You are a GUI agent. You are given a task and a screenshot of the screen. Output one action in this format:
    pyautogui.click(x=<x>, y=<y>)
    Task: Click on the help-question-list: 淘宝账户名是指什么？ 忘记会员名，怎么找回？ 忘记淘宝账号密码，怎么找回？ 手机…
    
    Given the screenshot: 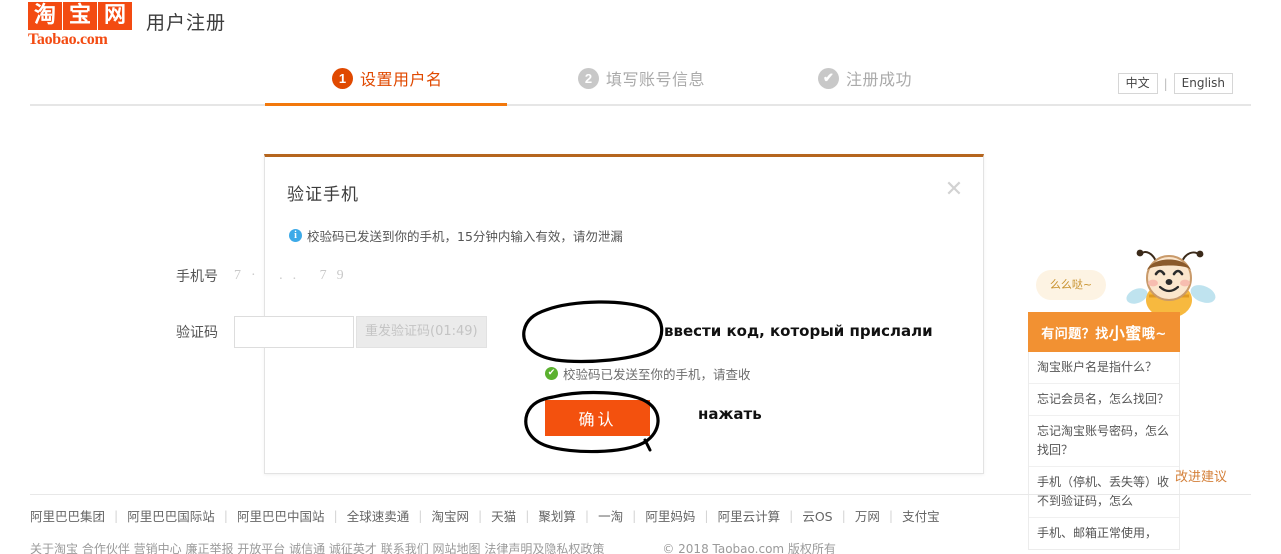 What is the action you would take?
    pyautogui.click(x=1104, y=451)
    